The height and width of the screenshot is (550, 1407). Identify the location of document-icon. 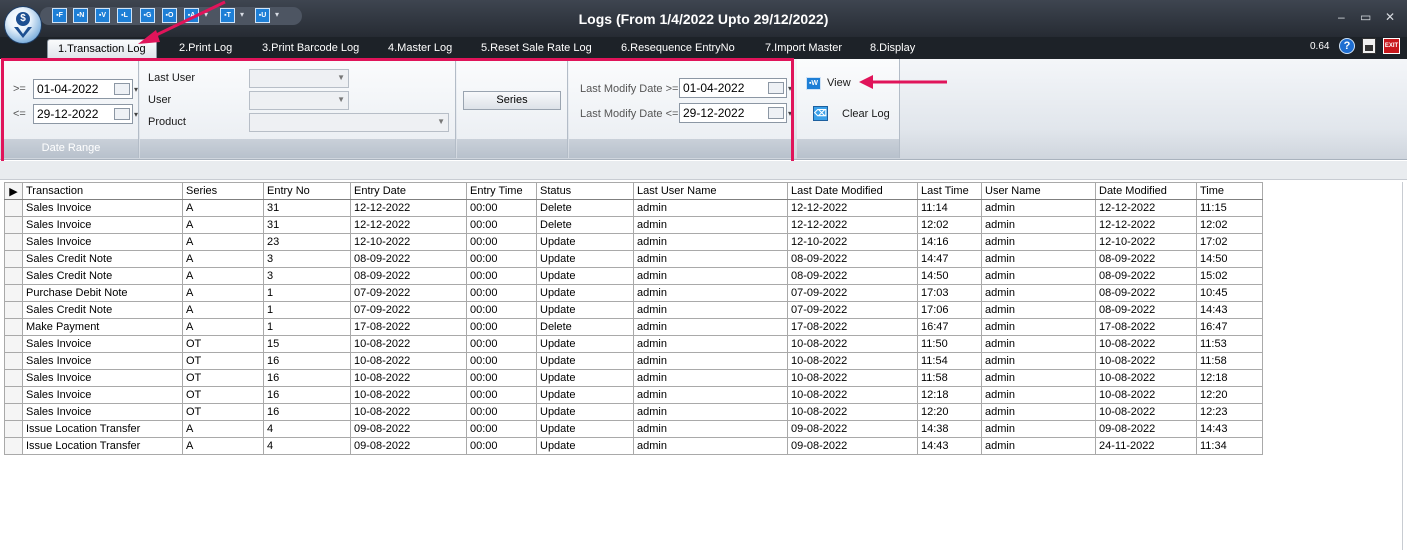
(1369, 46).